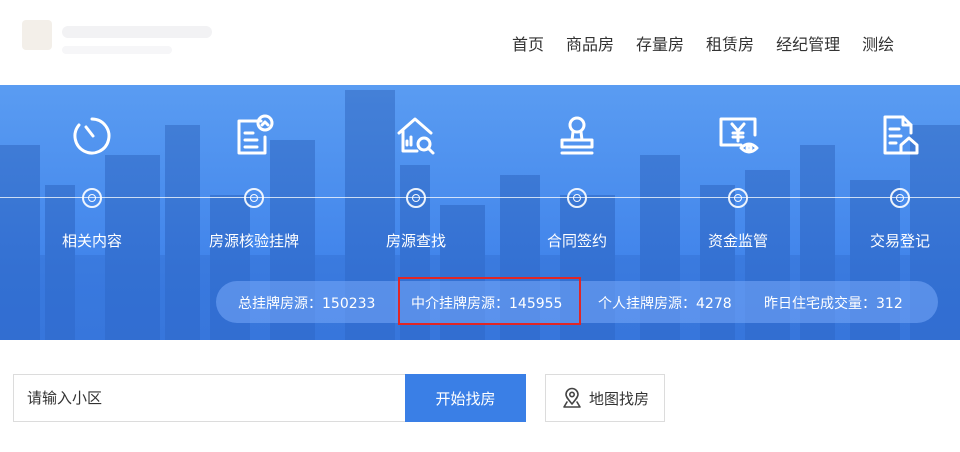 The image size is (960, 452). What do you see at coordinates (665, 304) in the screenshot?
I see `stat-personal-listings: 个人挂牌房源：4278` at bounding box center [665, 304].